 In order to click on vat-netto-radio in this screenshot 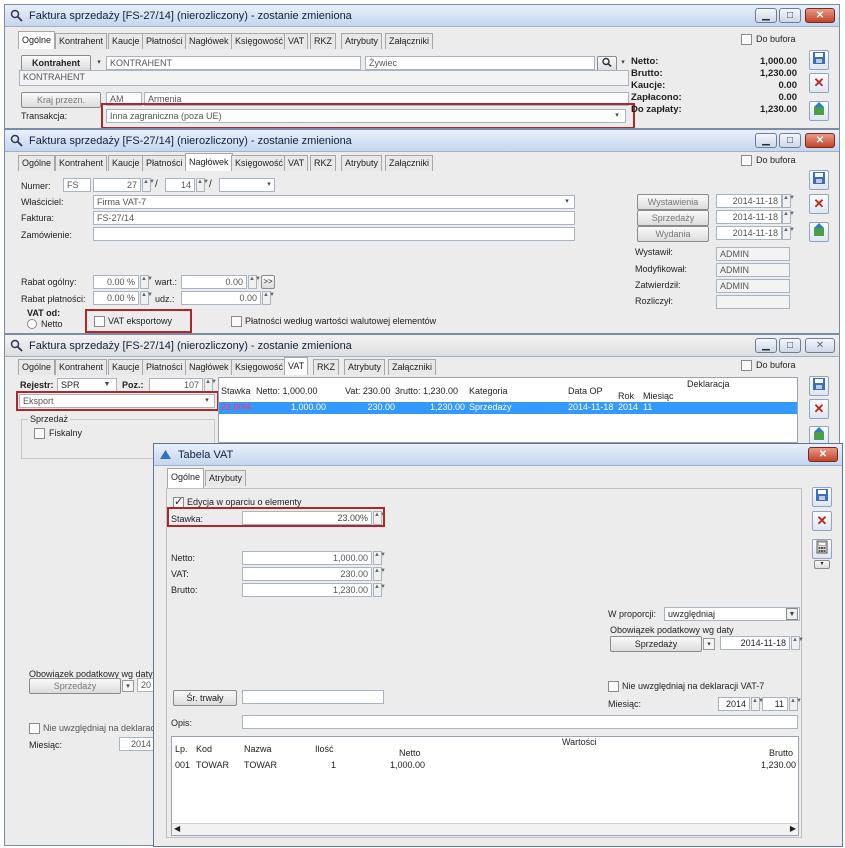, I will do `click(32, 324)`.